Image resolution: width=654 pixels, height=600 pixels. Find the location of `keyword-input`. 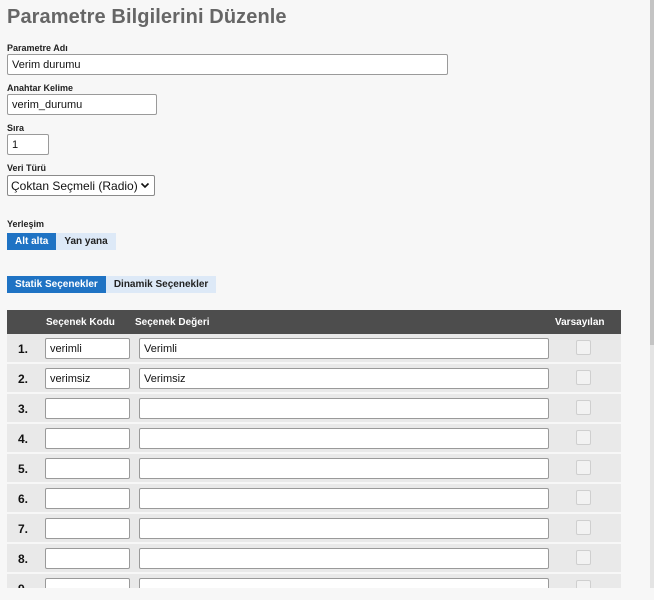

keyword-input is located at coordinates (82, 104).